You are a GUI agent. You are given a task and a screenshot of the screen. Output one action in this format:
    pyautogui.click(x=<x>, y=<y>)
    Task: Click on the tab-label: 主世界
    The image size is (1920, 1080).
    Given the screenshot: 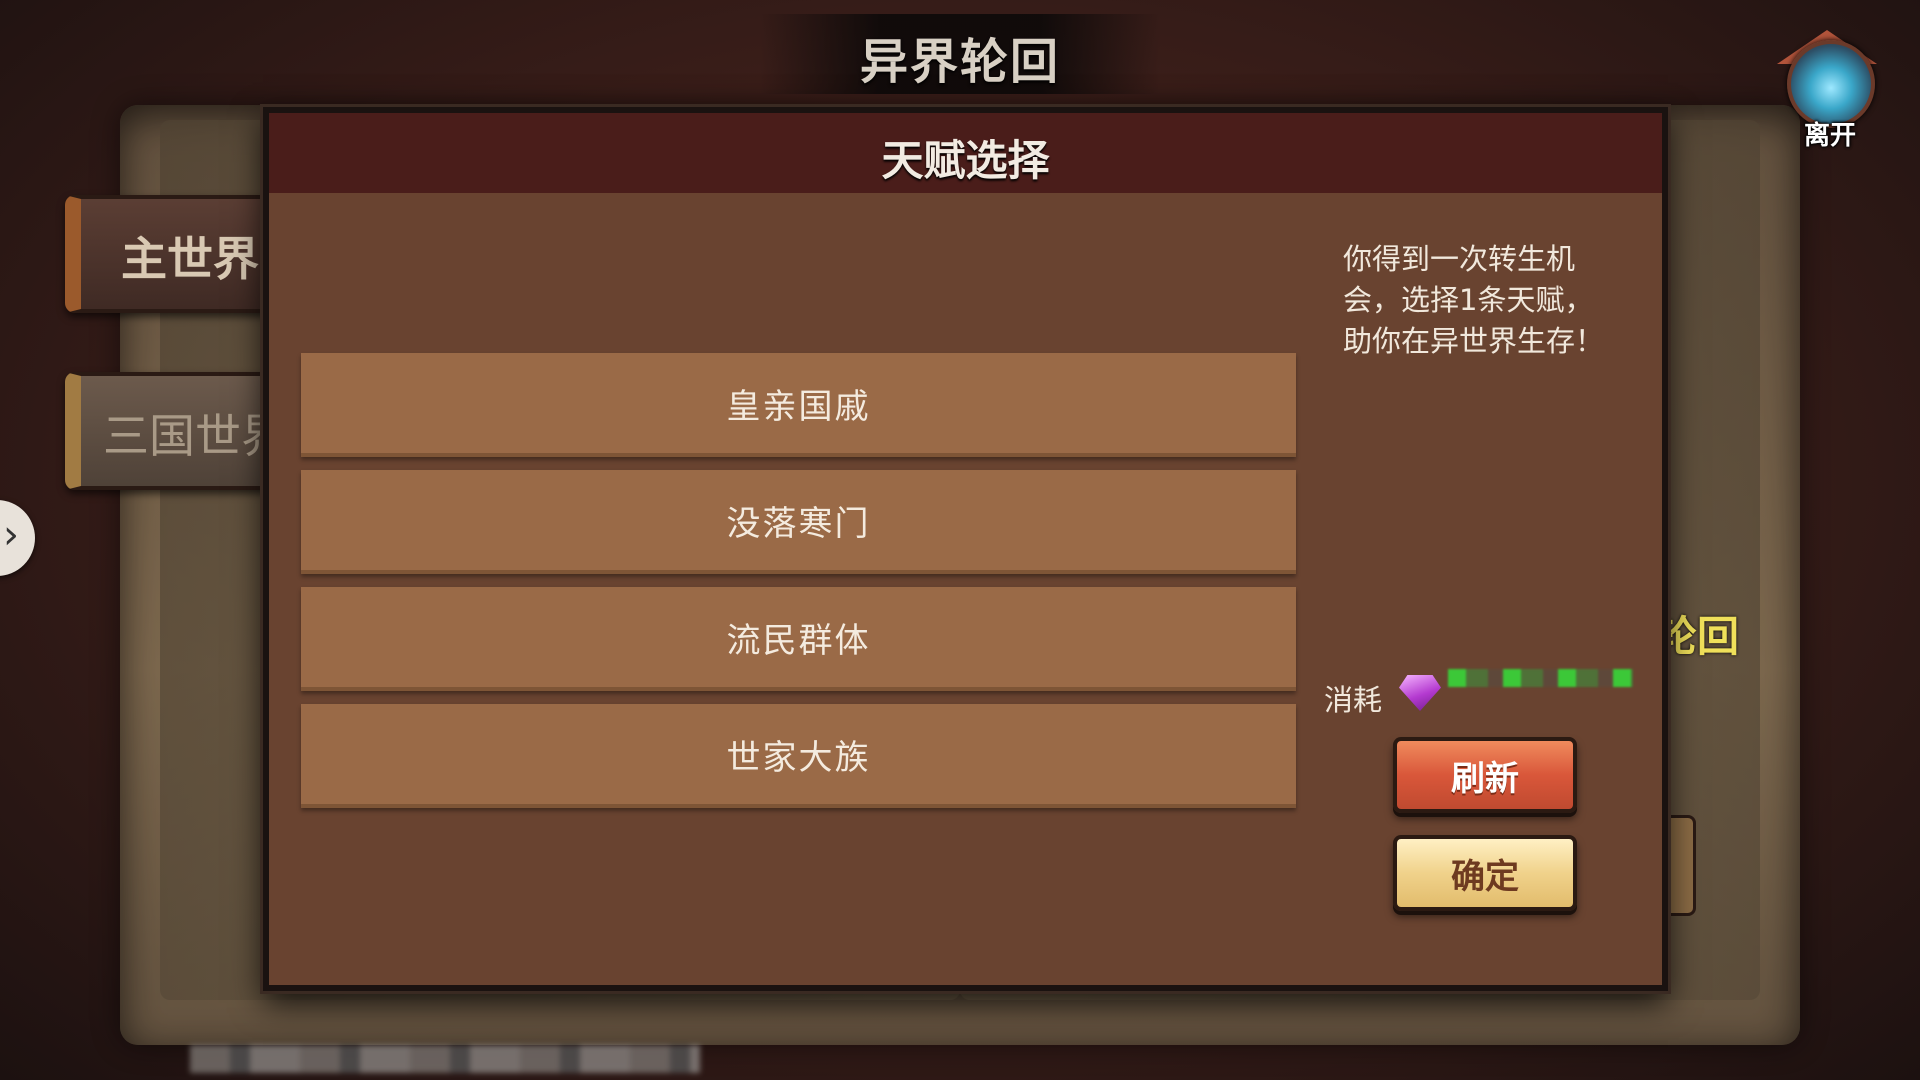 What is the action you would take?
    pyautogui.click(x=190, y=259)
    